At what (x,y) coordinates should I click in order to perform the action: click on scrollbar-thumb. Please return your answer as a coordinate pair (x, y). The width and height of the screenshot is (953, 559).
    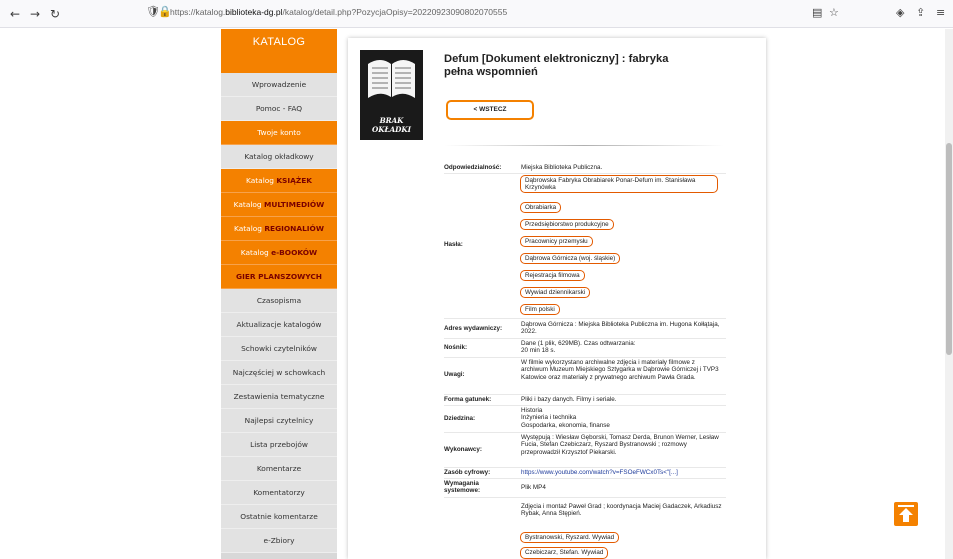
    Looking at the image, I should click on (949, 249).